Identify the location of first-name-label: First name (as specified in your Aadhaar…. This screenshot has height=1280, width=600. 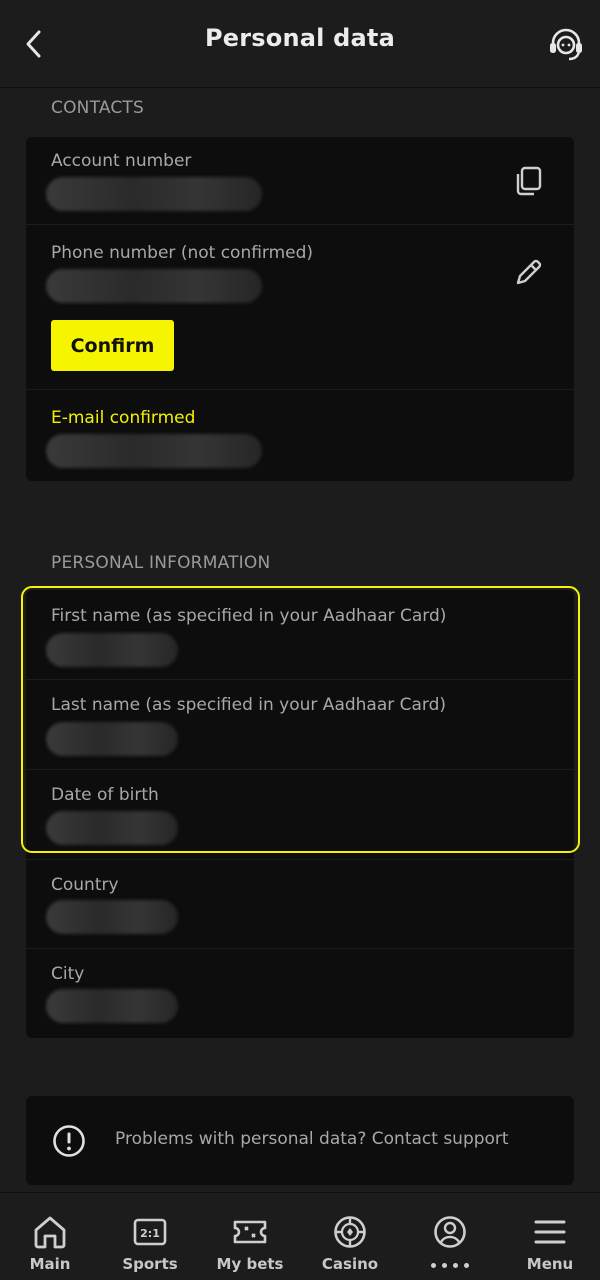
(249, 616).